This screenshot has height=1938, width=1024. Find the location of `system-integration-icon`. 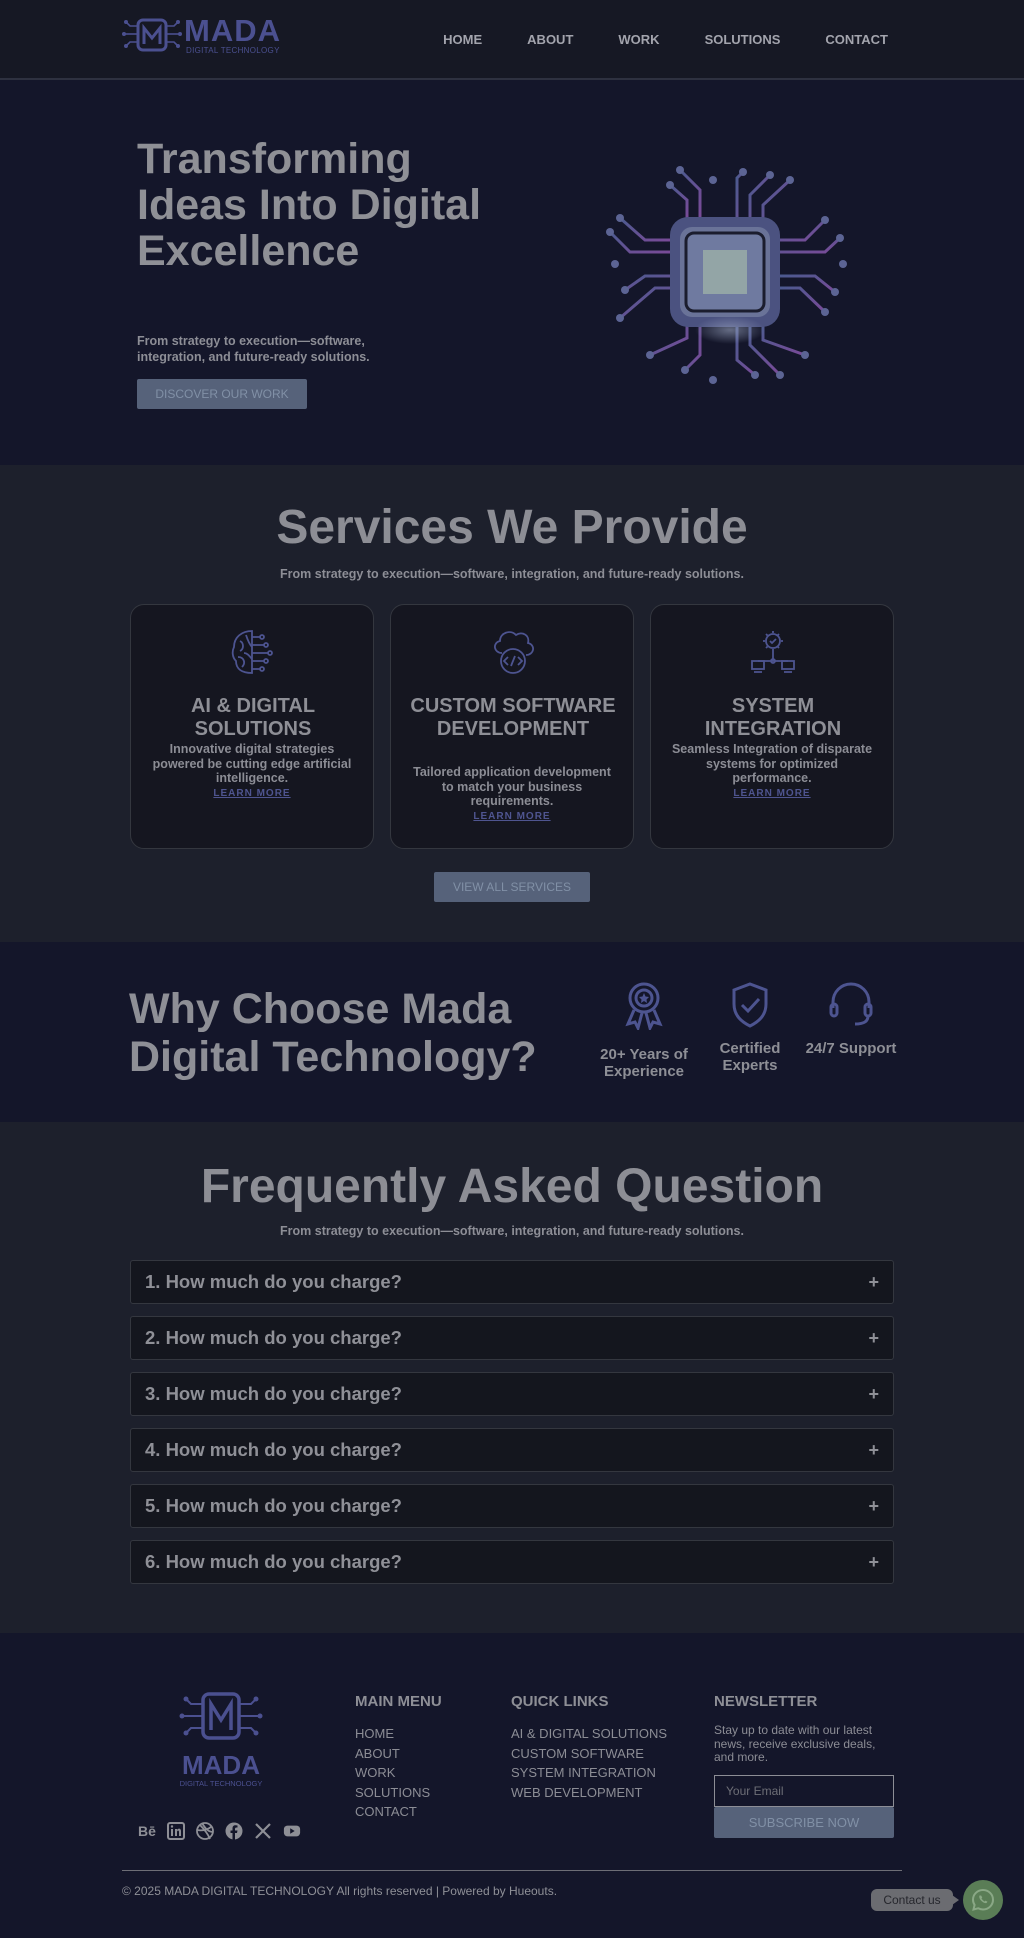

system-integration-icon is located at coordinates (773, 652).